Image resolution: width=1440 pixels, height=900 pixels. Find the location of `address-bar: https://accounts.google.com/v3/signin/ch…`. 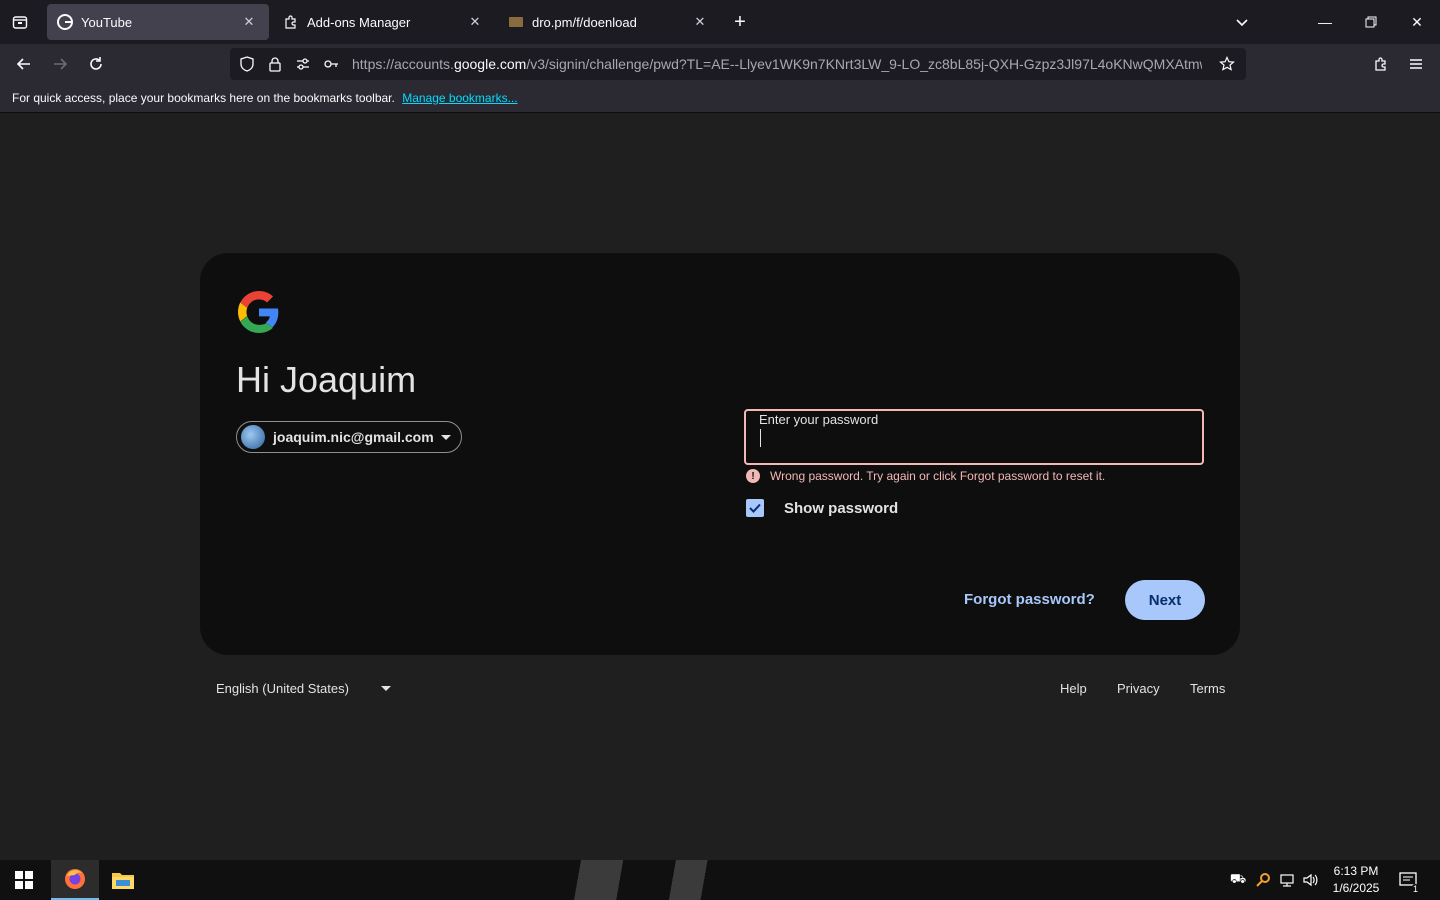

address-bar: https://accounts.google.com/v3/signin/ch… is located at coordinates (738, 64).